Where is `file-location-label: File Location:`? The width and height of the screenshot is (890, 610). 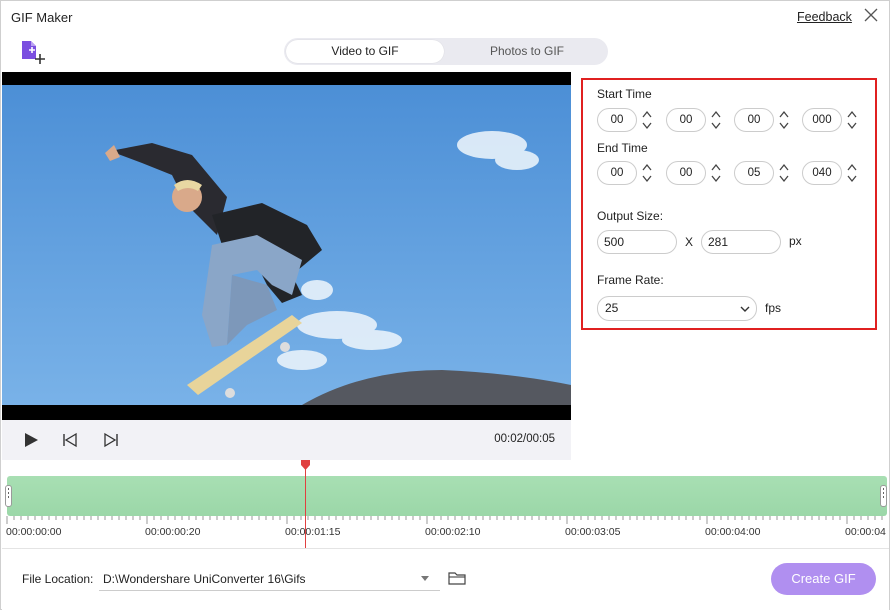
file-location-label: File Location: is located at coordinates (58, 579).